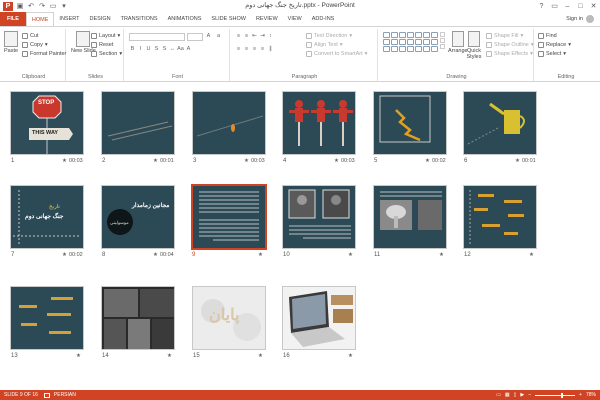 The height and width of the screenshot is (400, 600). What do you see at coordinates (510, 35) in the screenshot?
I see `shape-fill-button: Shape Fill ▾` at bounding box center [510, 35].